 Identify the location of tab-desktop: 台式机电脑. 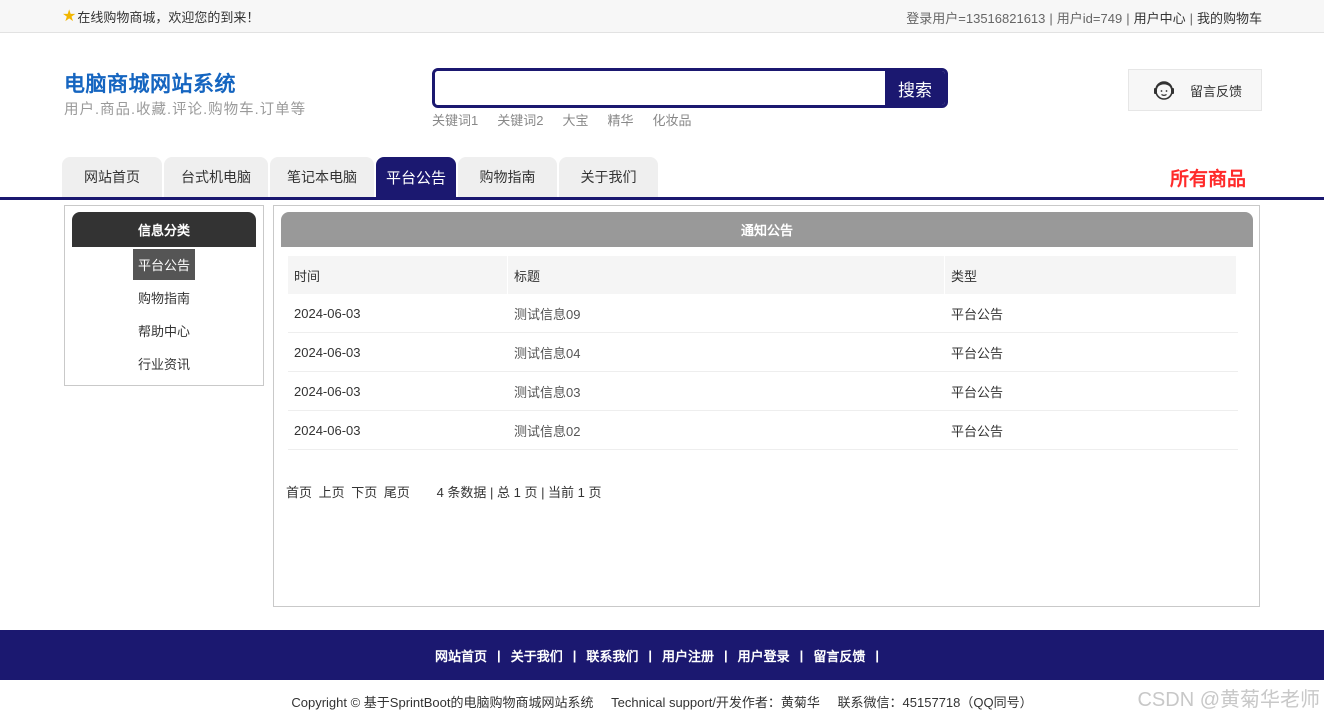
(216, 177).